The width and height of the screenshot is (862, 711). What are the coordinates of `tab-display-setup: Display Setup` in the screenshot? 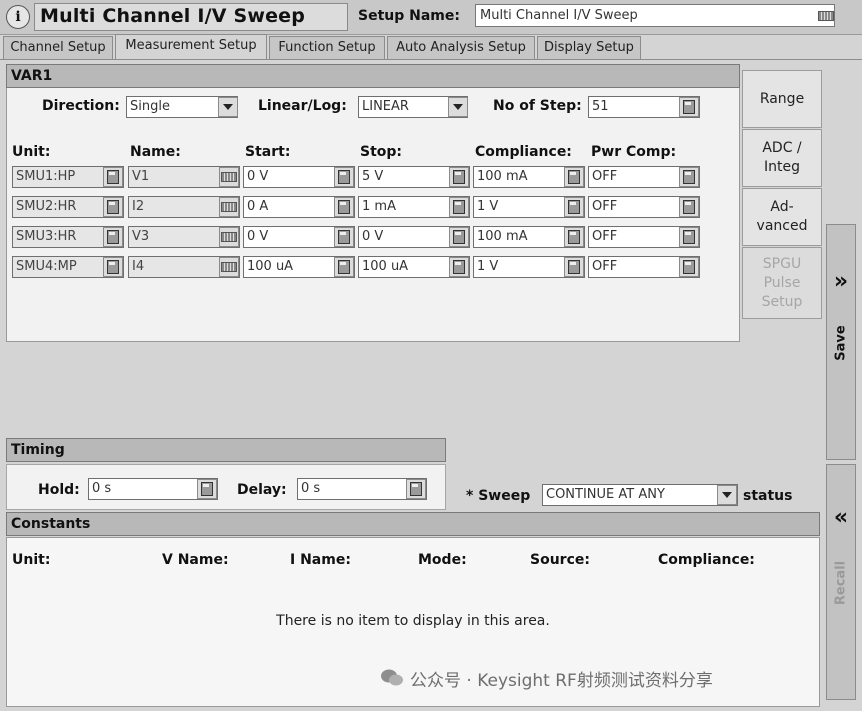 It's located at (589, 47).